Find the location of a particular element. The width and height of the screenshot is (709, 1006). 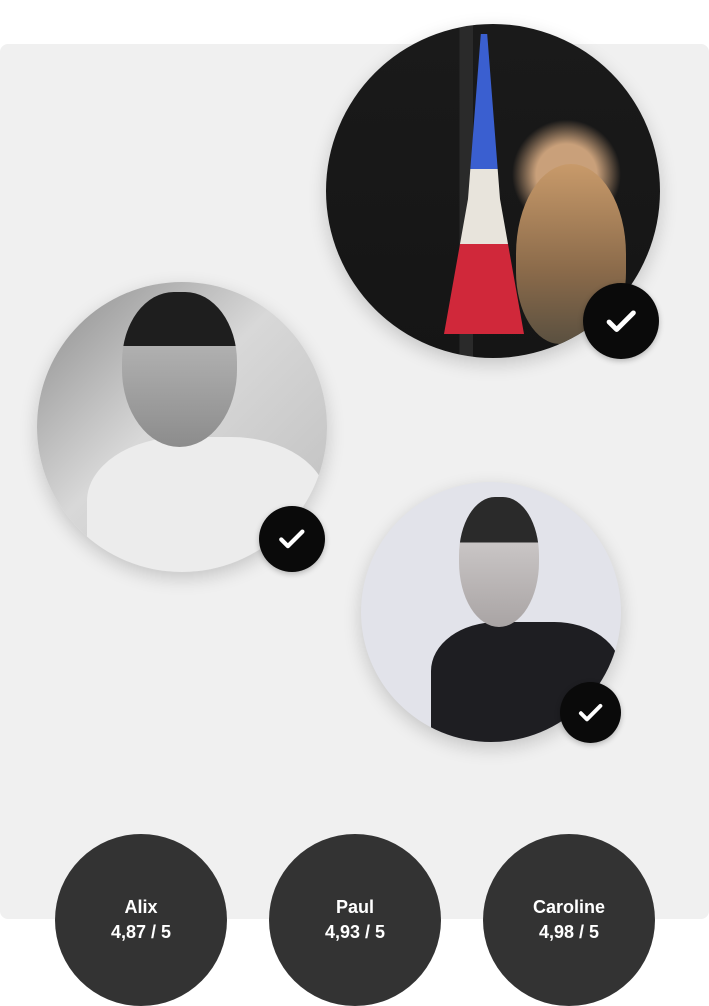

score-card-caroline: Caroline 4,98 / 5 is located at coordinates (569, 920).